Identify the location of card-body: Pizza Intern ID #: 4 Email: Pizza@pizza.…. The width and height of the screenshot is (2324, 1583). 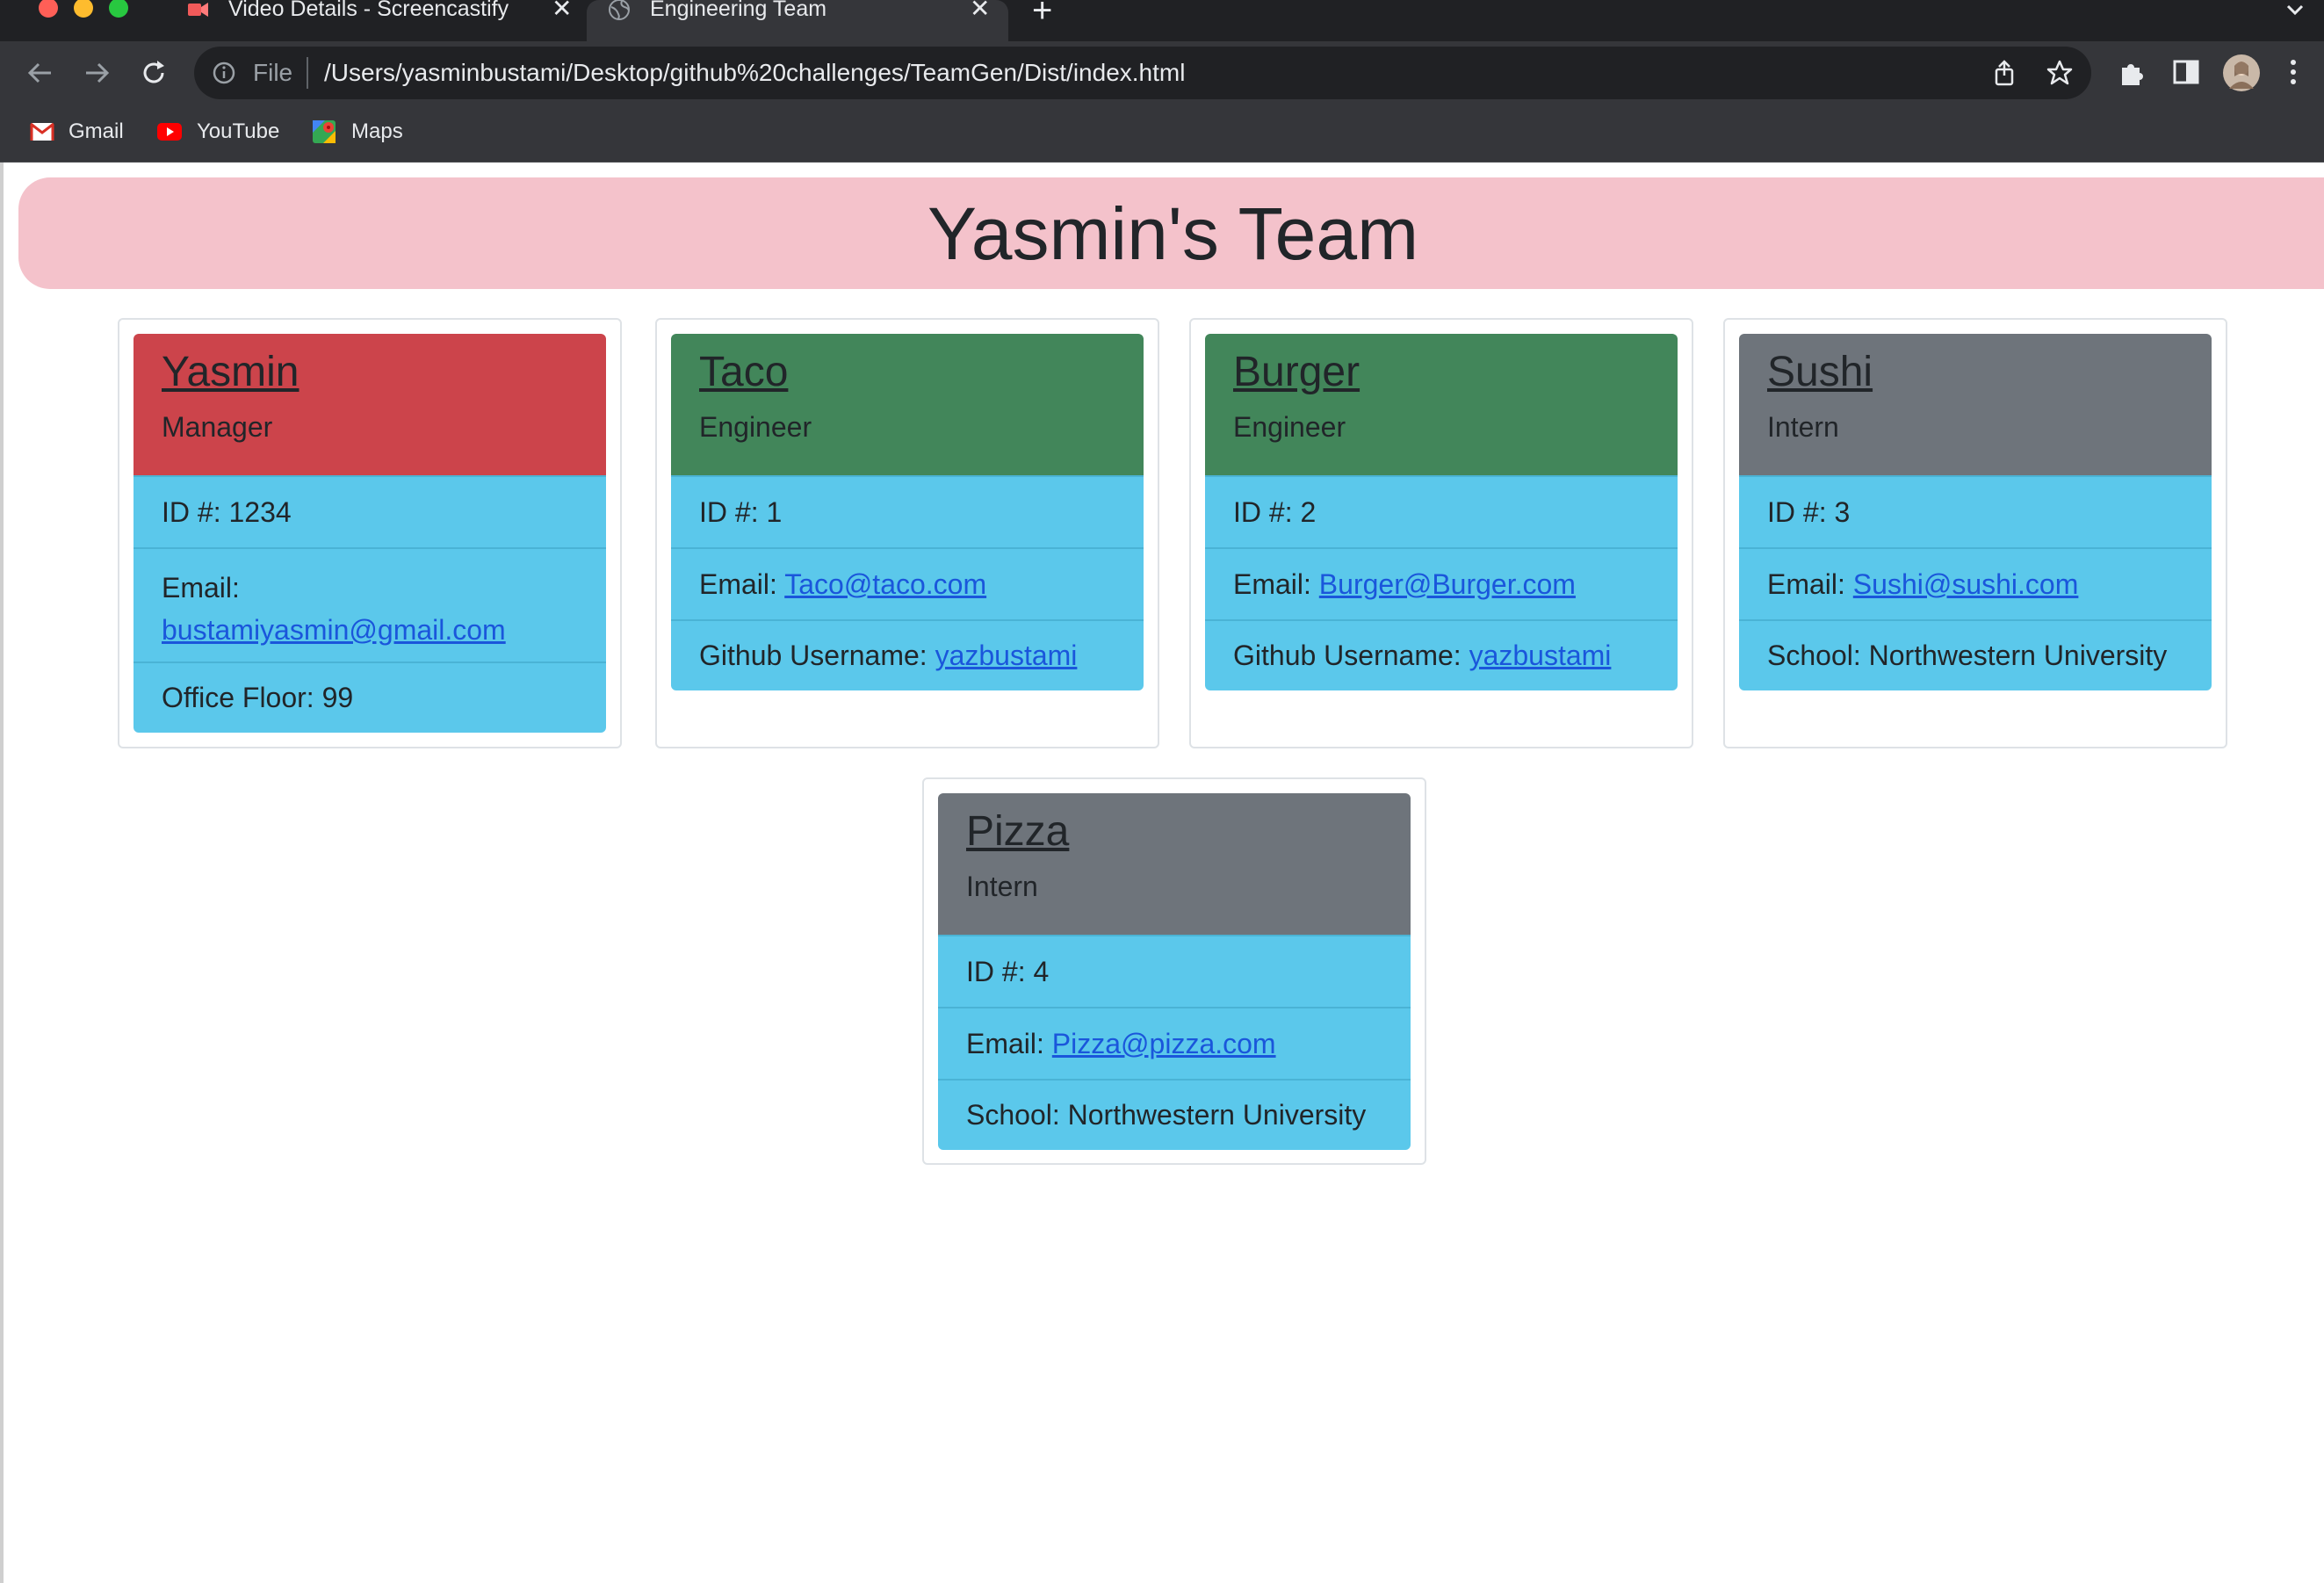
(1174, 972).